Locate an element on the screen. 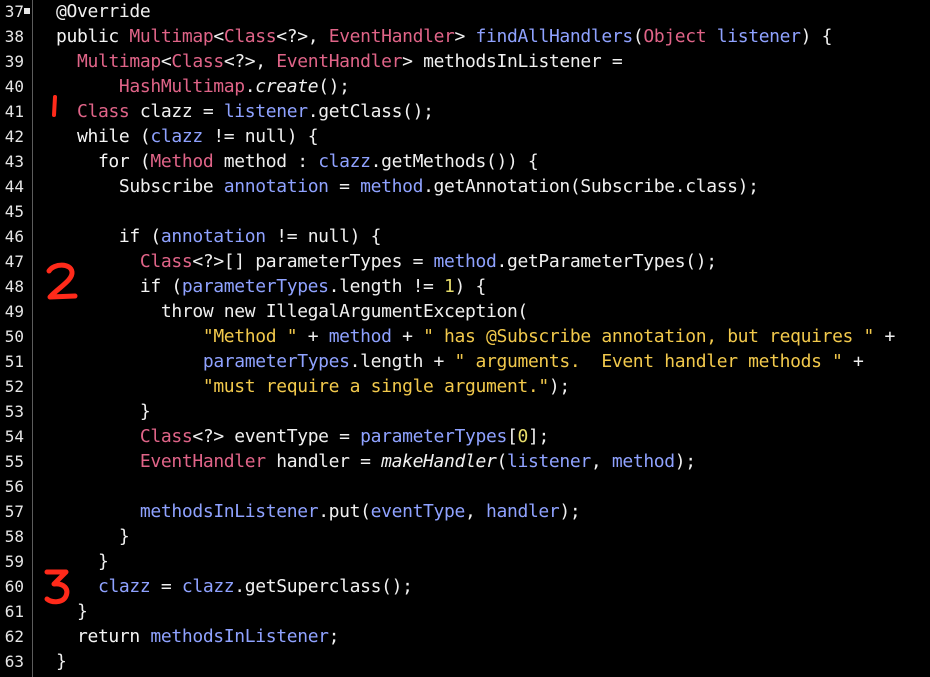  code-line: 52 "must require a single argument."); is located at coordinates (465, 386).